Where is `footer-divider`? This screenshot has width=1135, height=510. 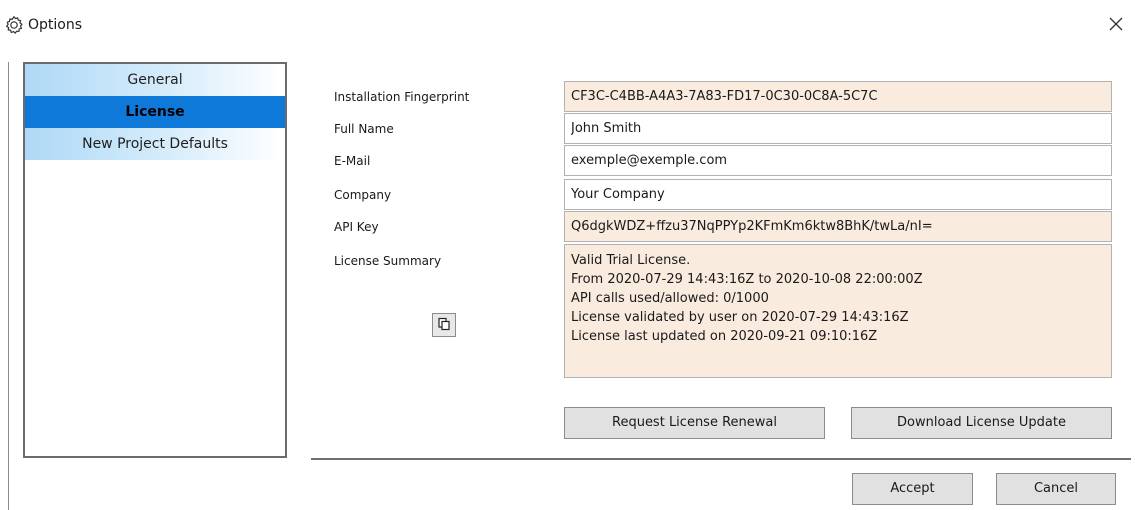
footer-divider is located at coordinates (721, 459).